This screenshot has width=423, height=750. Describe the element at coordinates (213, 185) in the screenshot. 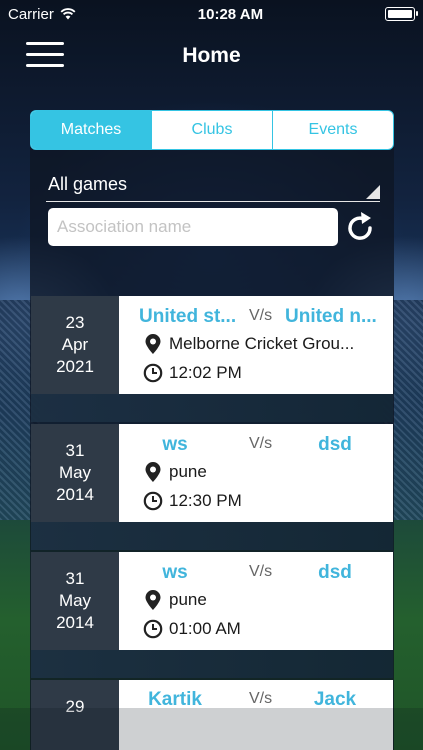

I see `games-filter-dropdown: All games` at that location.